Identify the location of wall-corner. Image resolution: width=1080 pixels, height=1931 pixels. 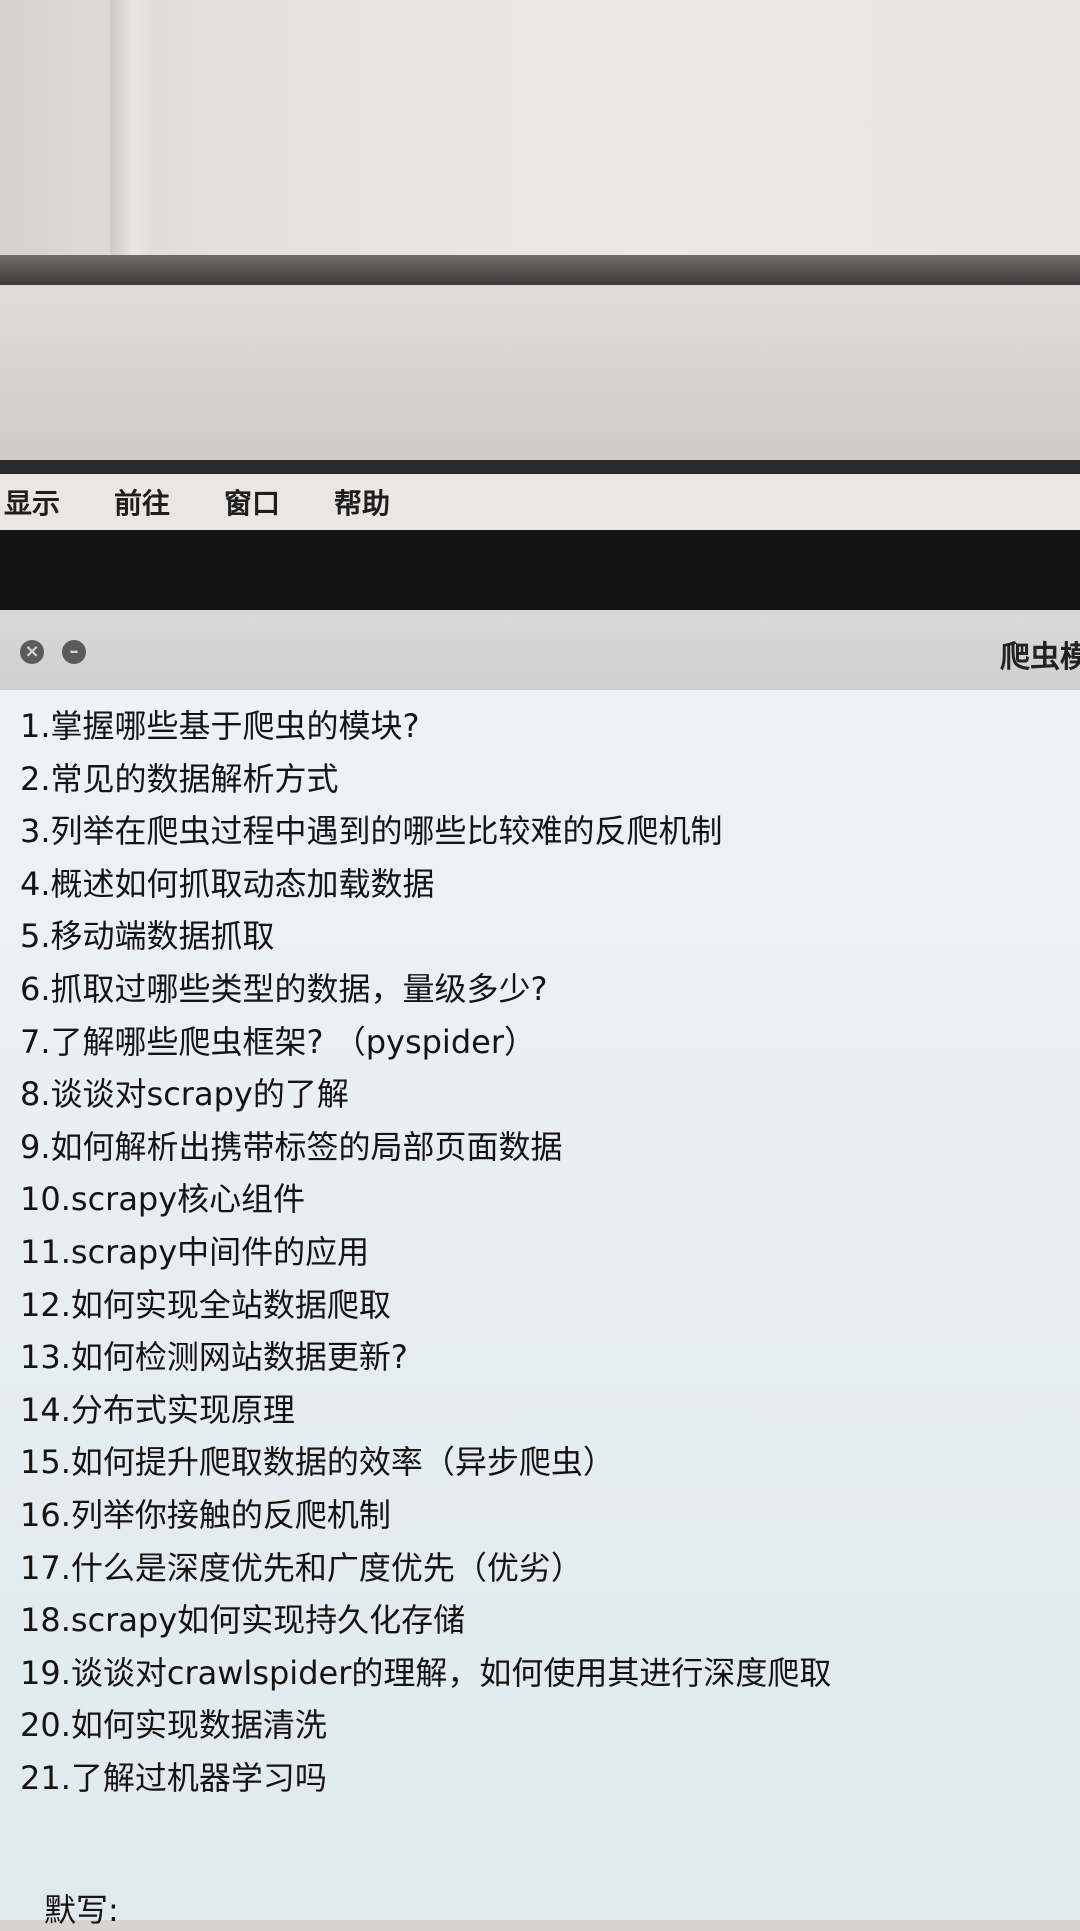
(130, 135).